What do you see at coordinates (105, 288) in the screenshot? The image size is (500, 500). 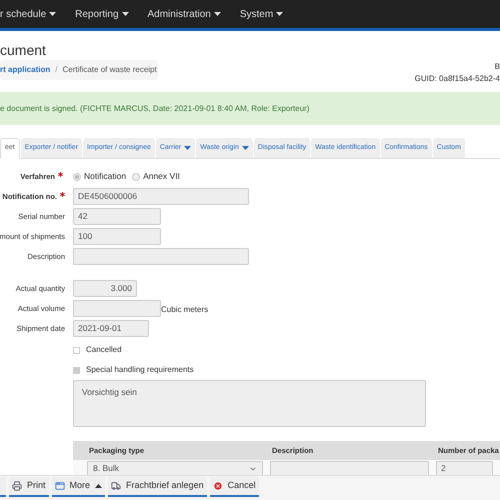 I see `input-field: 3.000` at bounding box center [105, 288].